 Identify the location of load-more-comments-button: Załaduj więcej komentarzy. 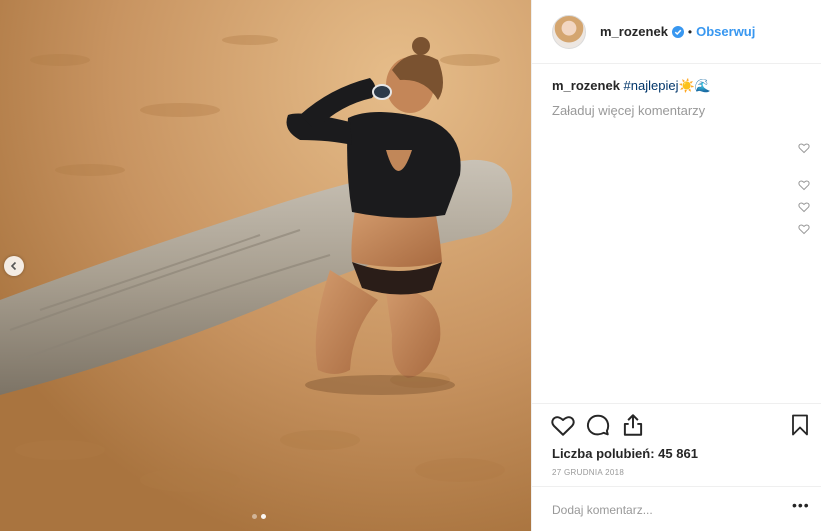
(681, 110).